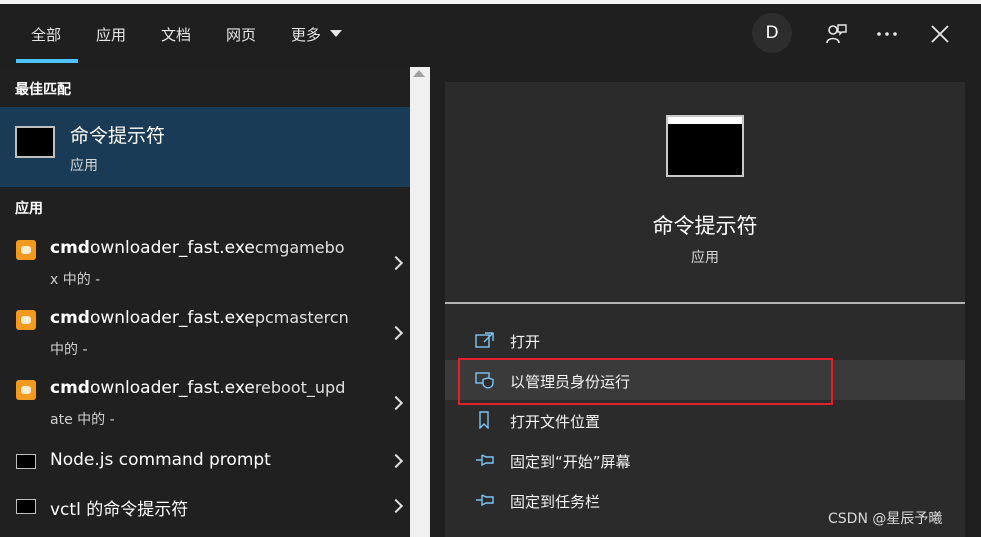 The image size is (981, 537). I want to click on apps-header: 应用, so click(29, 209).